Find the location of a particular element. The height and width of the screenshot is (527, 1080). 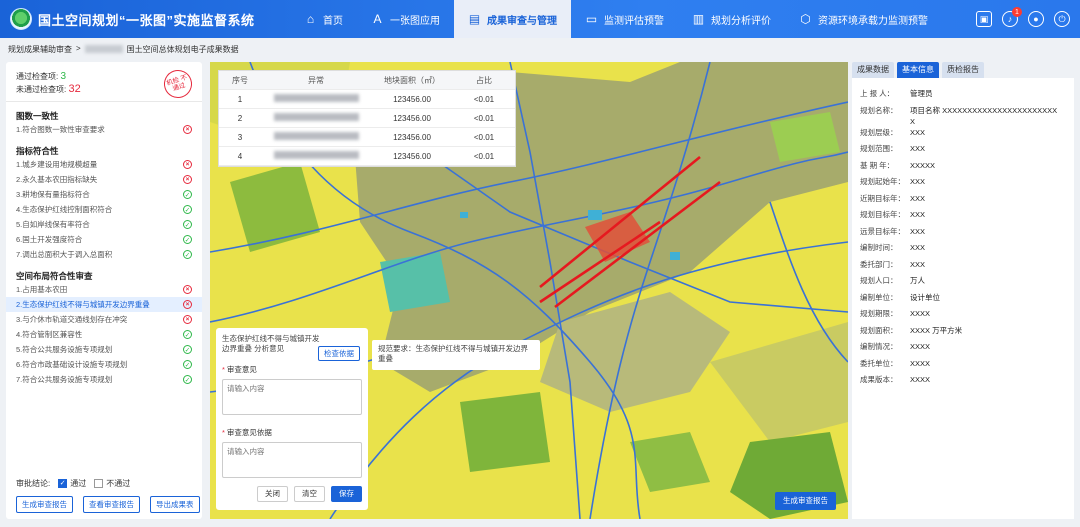

nav-item-1: A 一张图应用 is located at coordinates (405, 19).